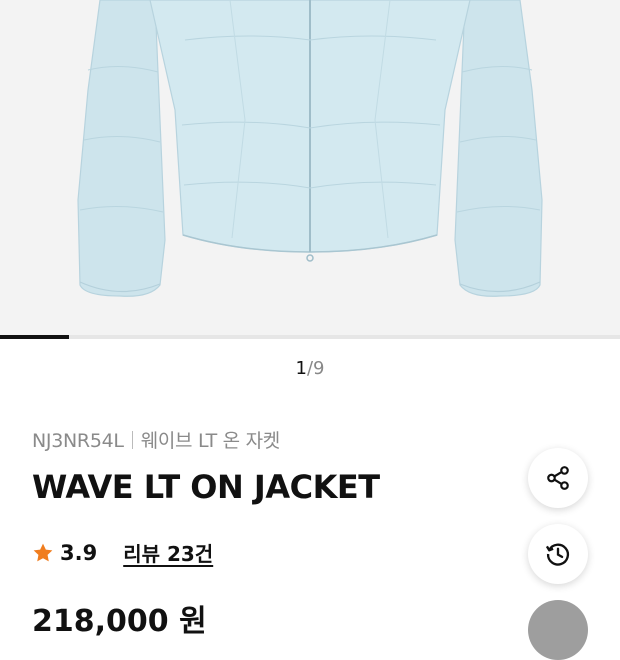 The height and width of the screenshot is (660, 620). Describe the element at coordinates (34, 337) in the screenshot. I see `gallery-progress-fill` at that location.